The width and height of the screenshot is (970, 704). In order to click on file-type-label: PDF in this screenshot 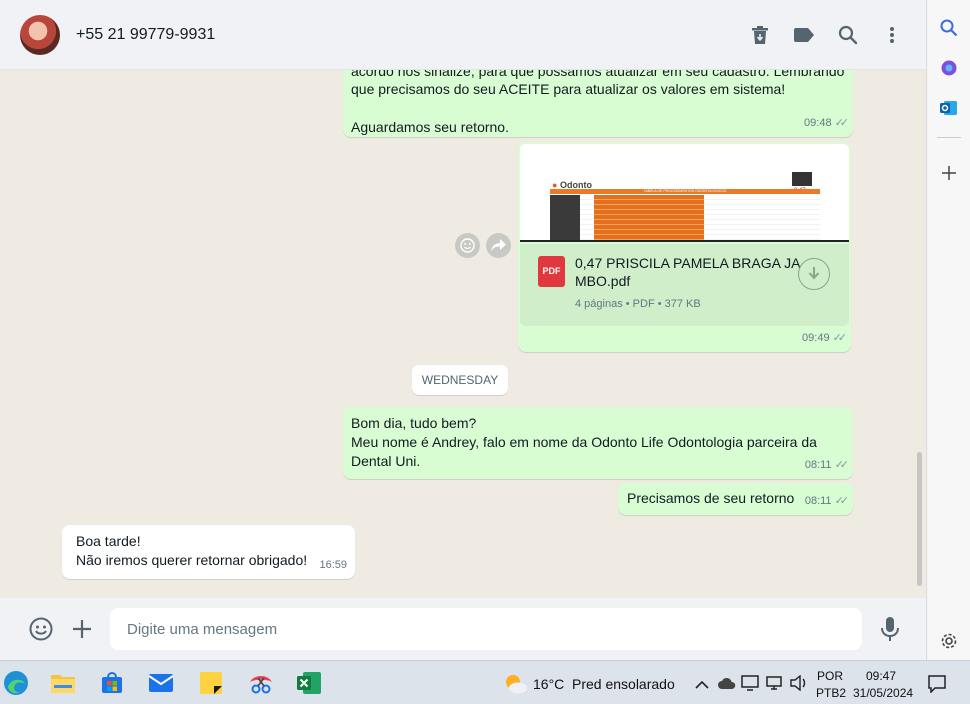, I will do `click(551, 270)`.